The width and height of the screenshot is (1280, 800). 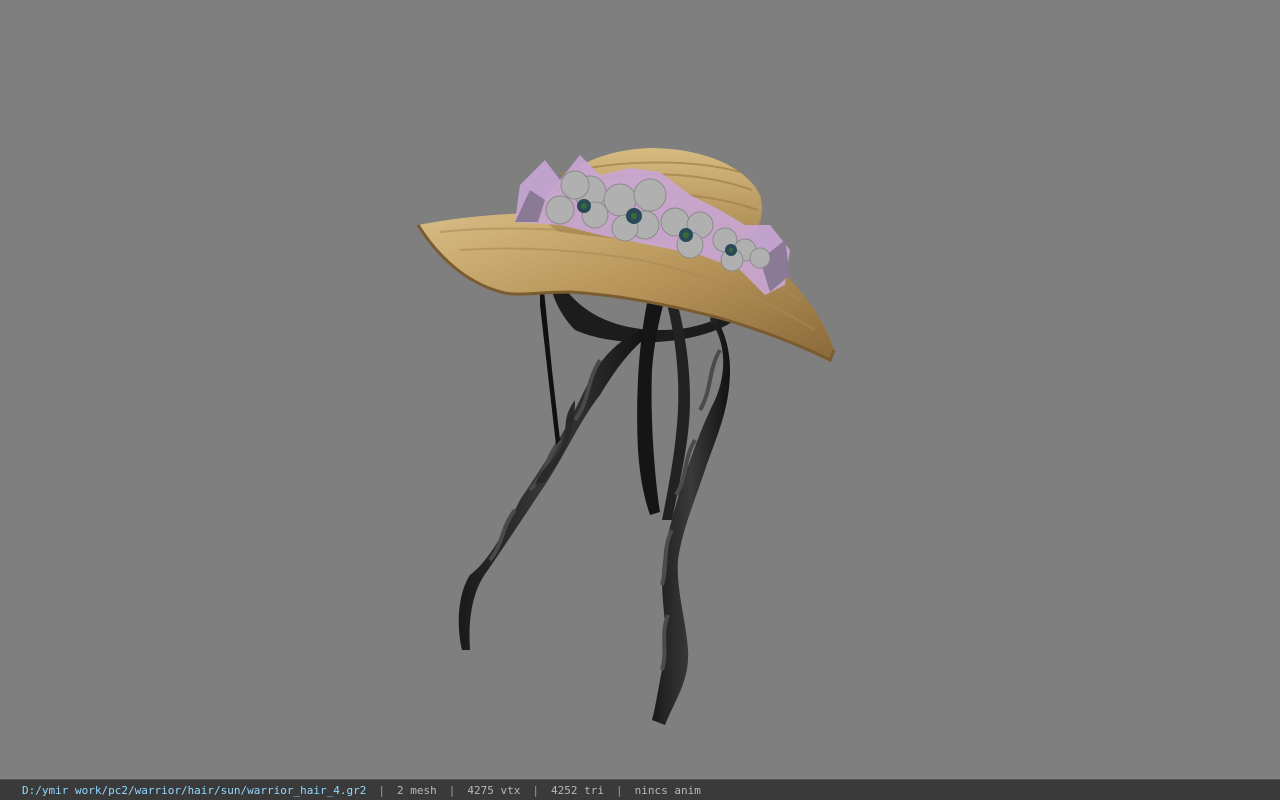 What do you see at coordinates (417, 790) in the screenshot?
I see `mesh-count: 2 mesh` at bounding box center [417, 790].